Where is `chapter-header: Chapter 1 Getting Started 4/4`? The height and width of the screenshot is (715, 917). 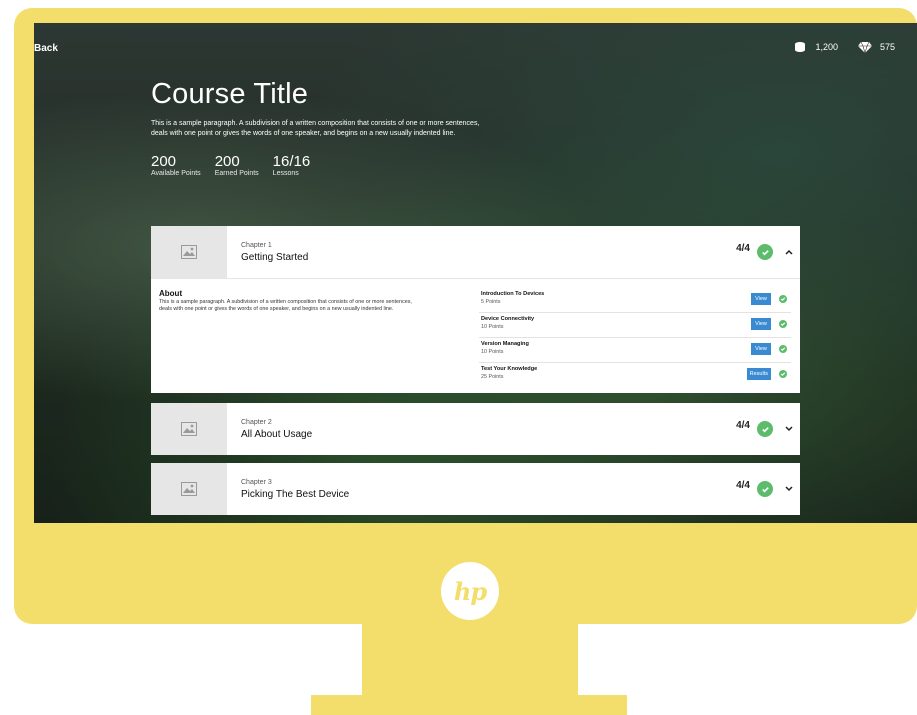
chapter-header: Chapter 1 Getting Started 4/4 is located at coordinates (475, 252).